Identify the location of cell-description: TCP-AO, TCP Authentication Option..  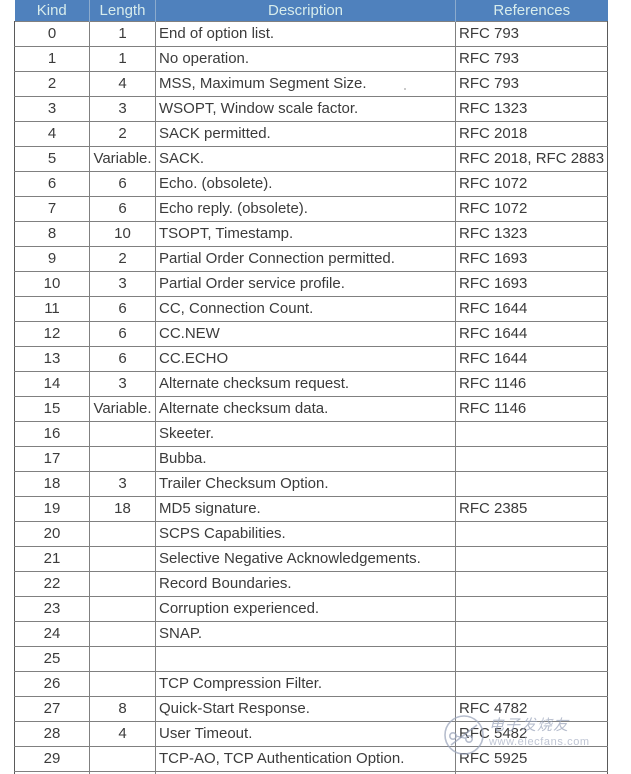
(305, 759).